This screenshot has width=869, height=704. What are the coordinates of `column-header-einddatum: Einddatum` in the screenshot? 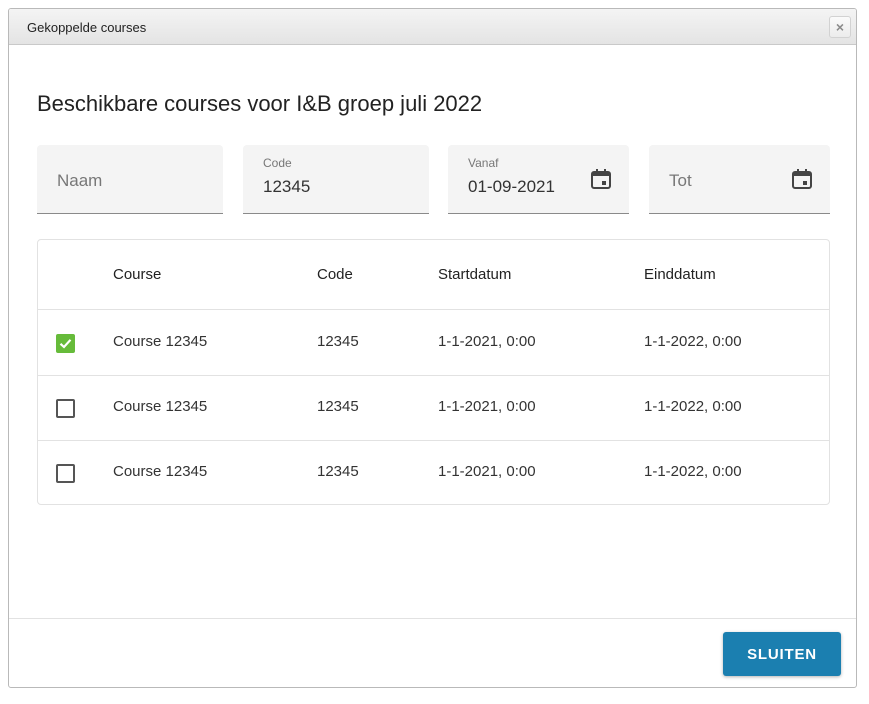 It's located at (680, 274).